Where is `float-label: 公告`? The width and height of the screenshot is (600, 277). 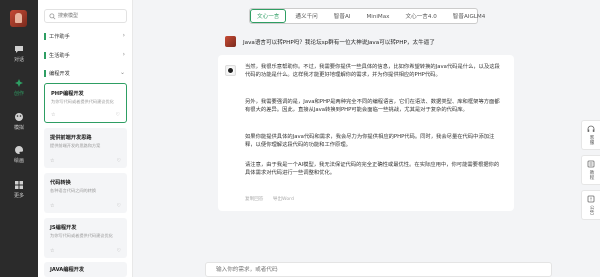
float-label: 公告 is located at coordinates (591, 210).